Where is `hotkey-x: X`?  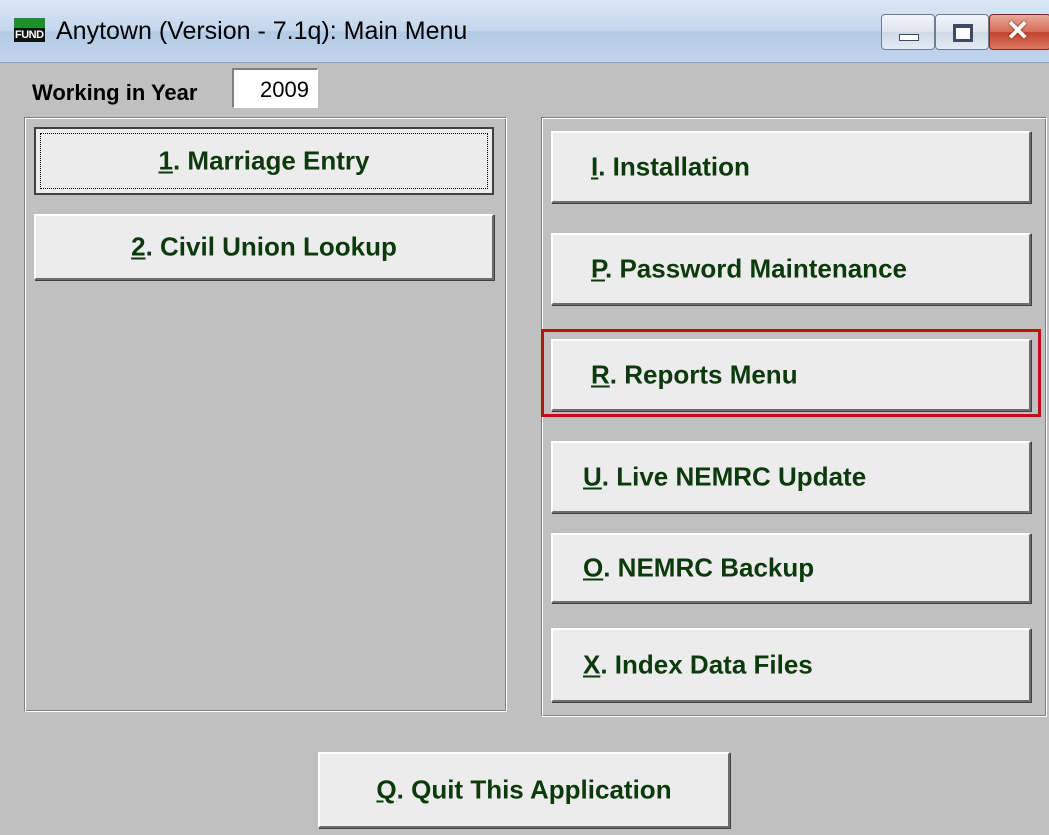 hotkey-x: X is located at coordinates (592, 664).